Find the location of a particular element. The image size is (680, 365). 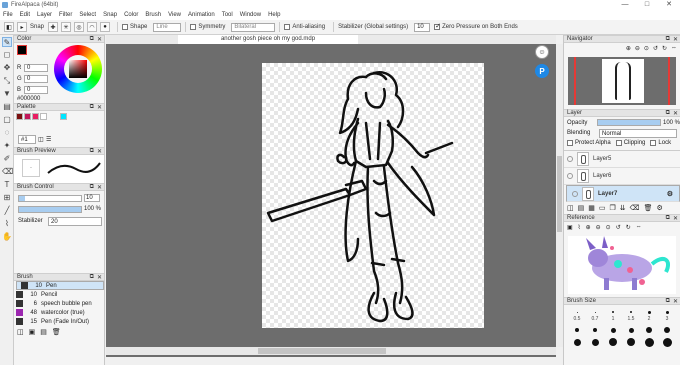

reference-flip-icon: ⇔ is located at coordinates (639, 227).